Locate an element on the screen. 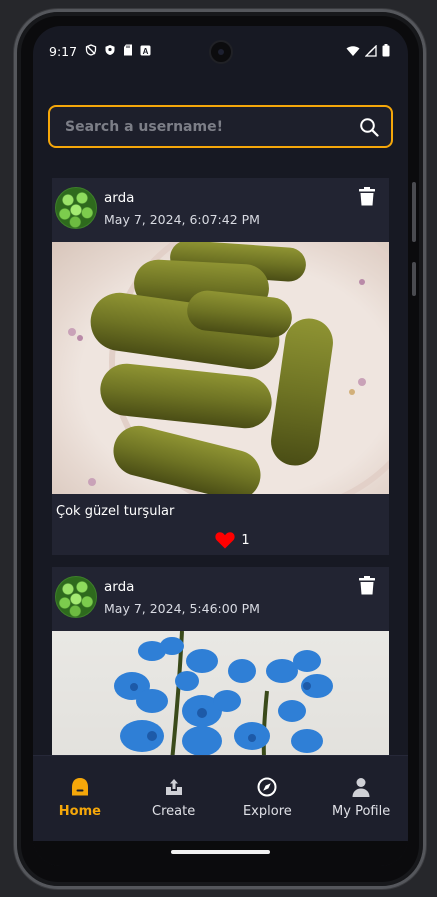 Image resolution: width=437 pixels, height=897 pixels. search-input is located at coordinates (212, 126).